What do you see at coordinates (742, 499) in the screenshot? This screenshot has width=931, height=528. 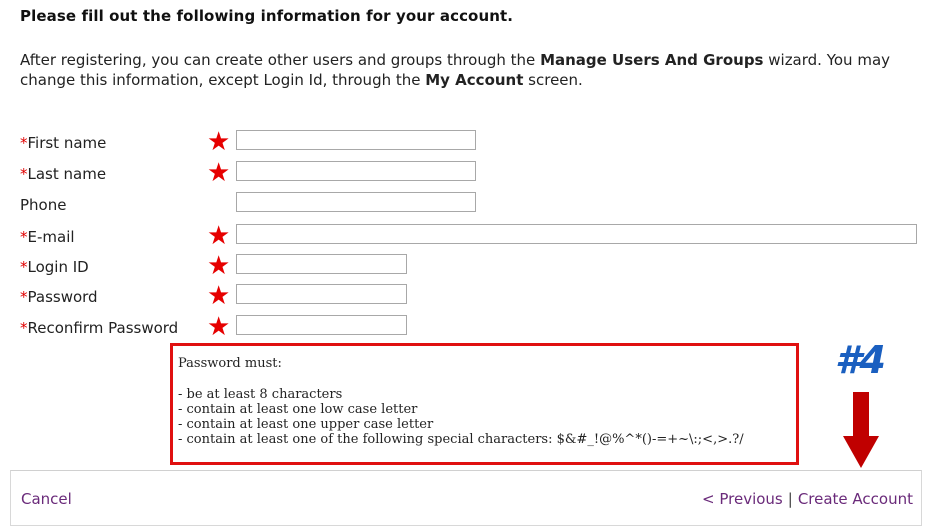 I see `previous-link: < Previous` at bounding box center [742, 499].